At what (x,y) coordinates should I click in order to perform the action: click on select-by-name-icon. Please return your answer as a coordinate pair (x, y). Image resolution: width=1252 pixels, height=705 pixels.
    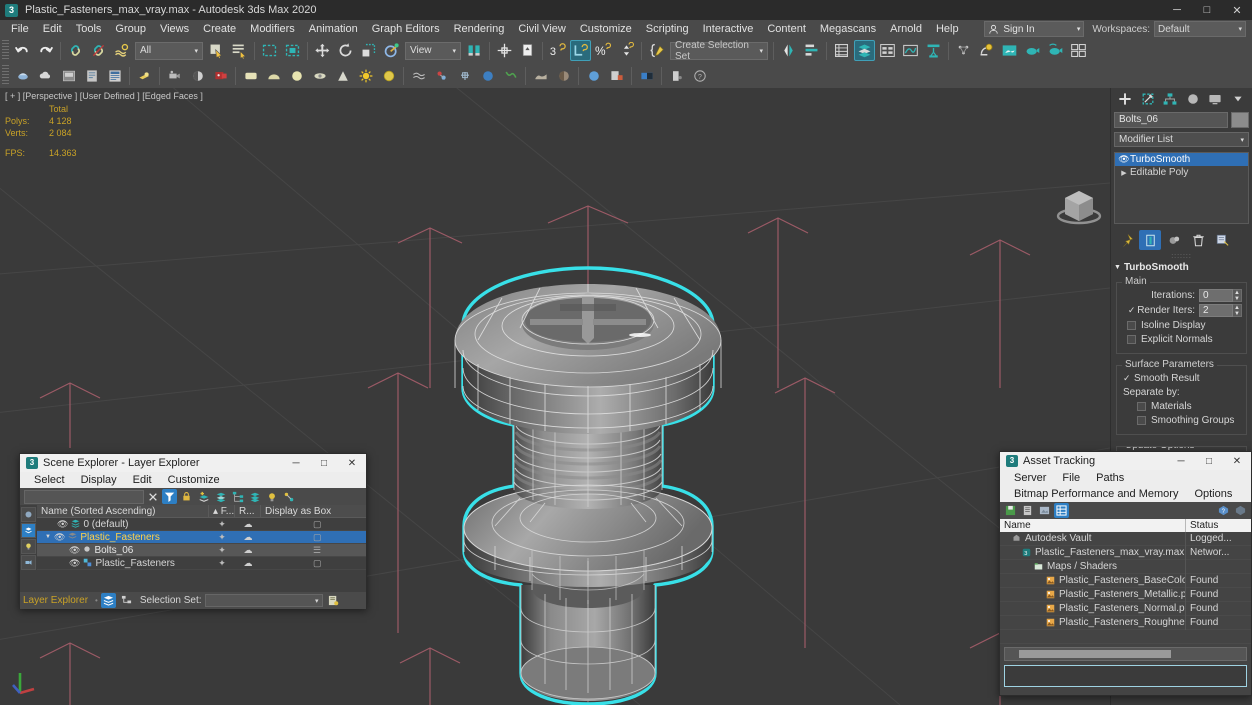
    Looking at the image, I should click on (239, 50).